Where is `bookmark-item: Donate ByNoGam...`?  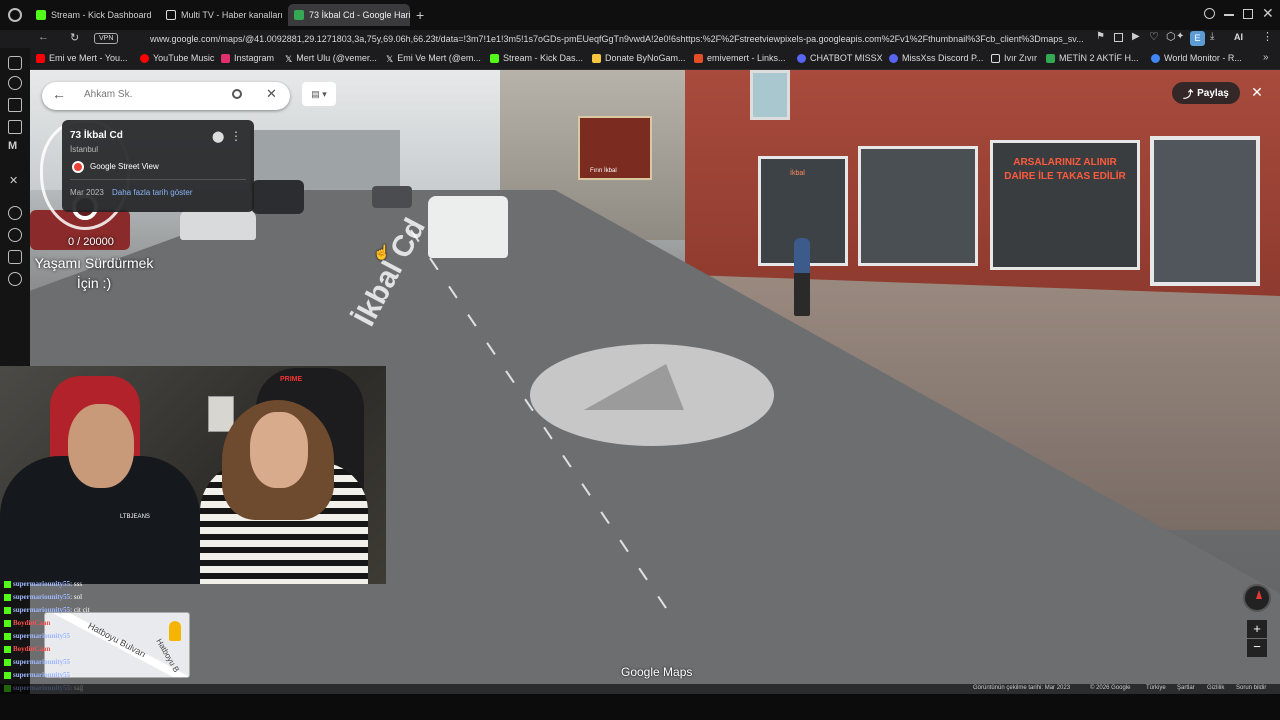 bookmark-item: Donate ByNoGam... is located at coordinates (639, 58).